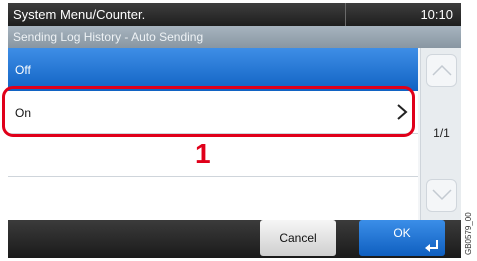  I want to click on enter-icon, so click(431, 246).